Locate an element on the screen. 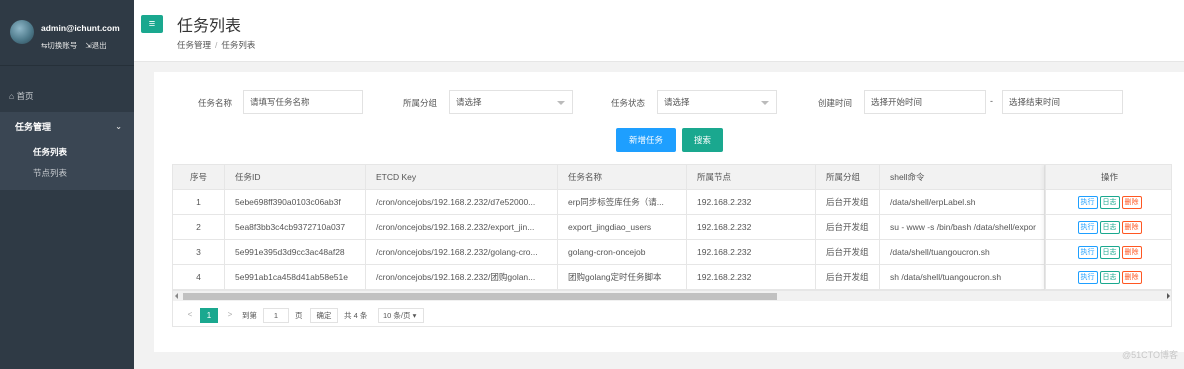  sidebar-group-title: 任务管理 ⌄ is located at coordinates (67, 127).